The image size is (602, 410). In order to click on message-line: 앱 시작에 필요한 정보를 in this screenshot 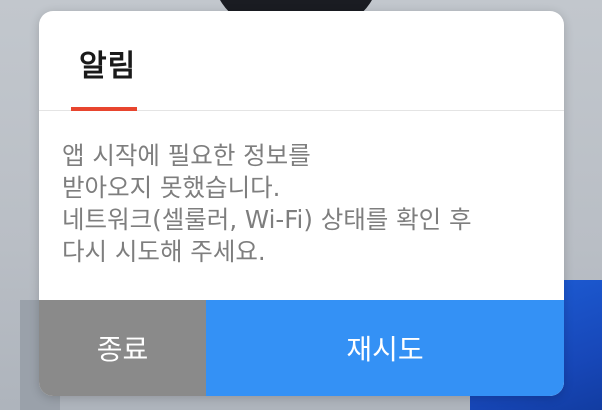, I will do `click(186, 155)`.